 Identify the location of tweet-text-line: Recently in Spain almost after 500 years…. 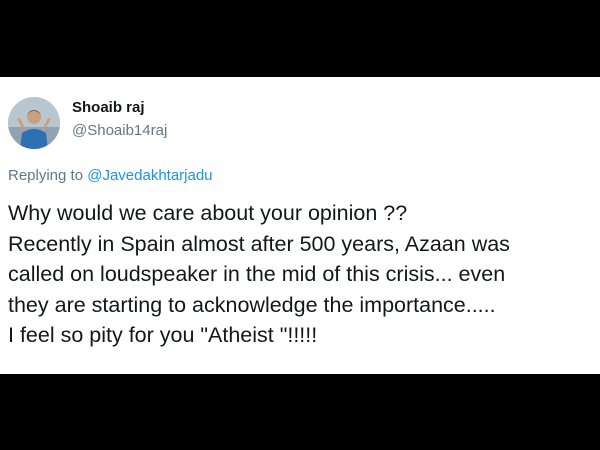
(259, 243).